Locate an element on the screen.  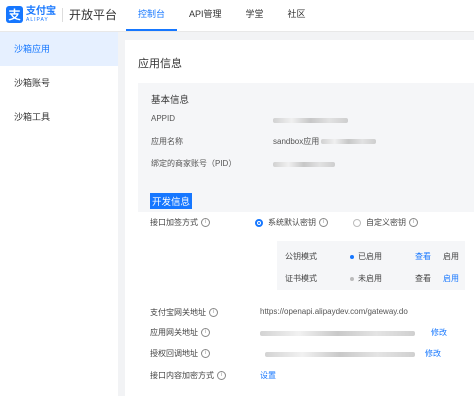
pubkey-enable-link: 启用 is located at coordinates (451, 256).